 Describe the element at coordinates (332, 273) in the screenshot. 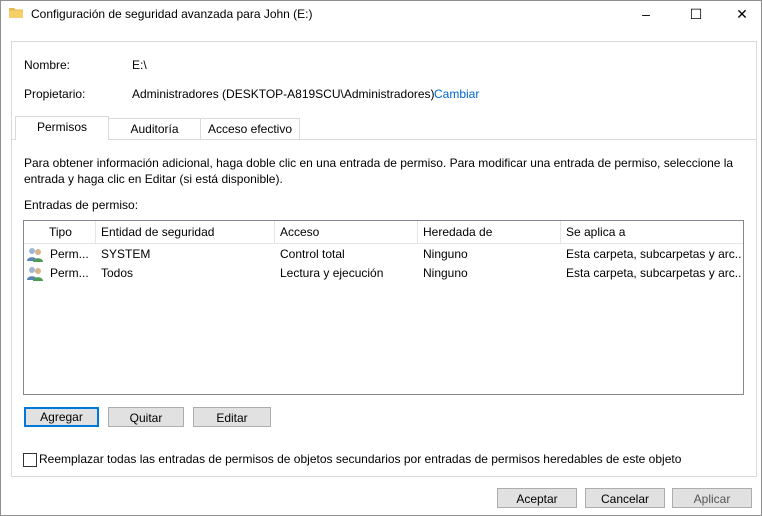

I see `cell-acceso: Lectura y ejecución` at that location.